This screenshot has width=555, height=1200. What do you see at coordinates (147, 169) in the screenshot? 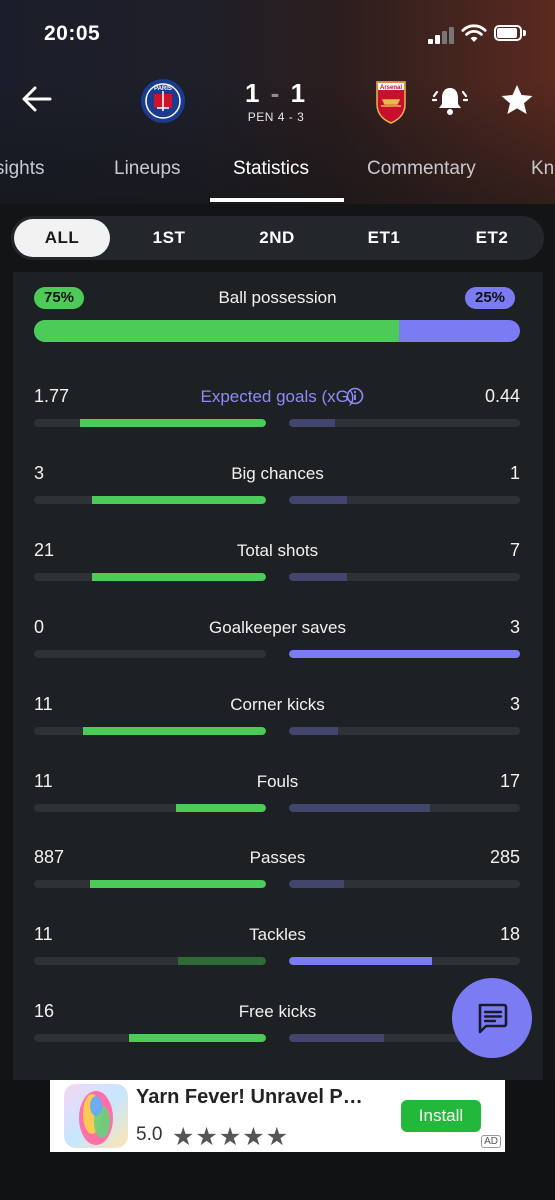
I see `tab-lineups: Lineups` at bounding box center [147, 169].